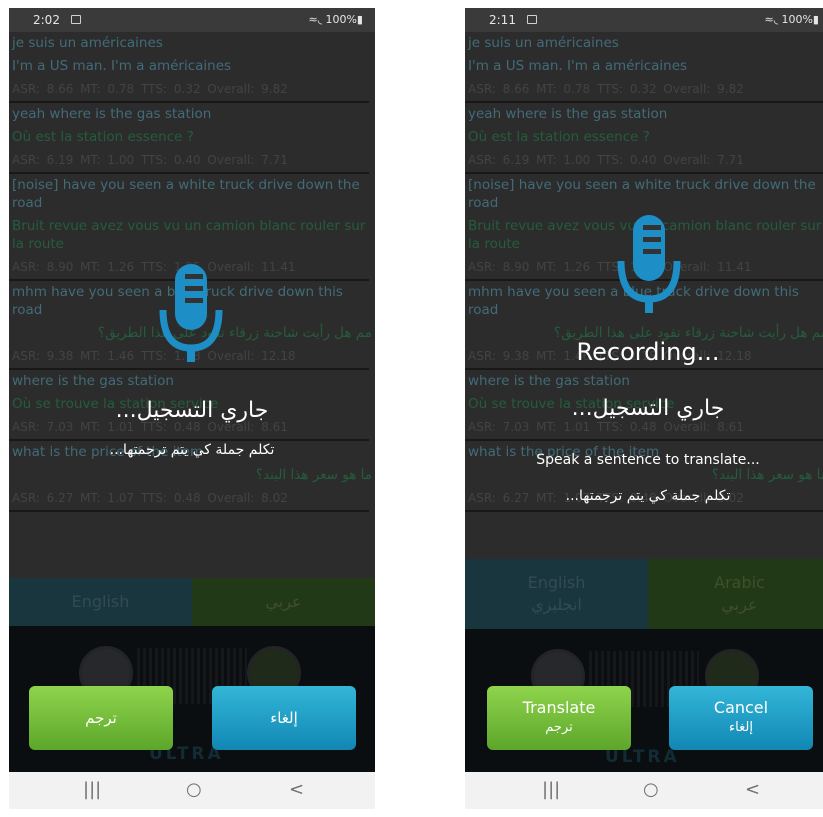  I want to click on cancel-label-en: Cancel, so click(741, 707).